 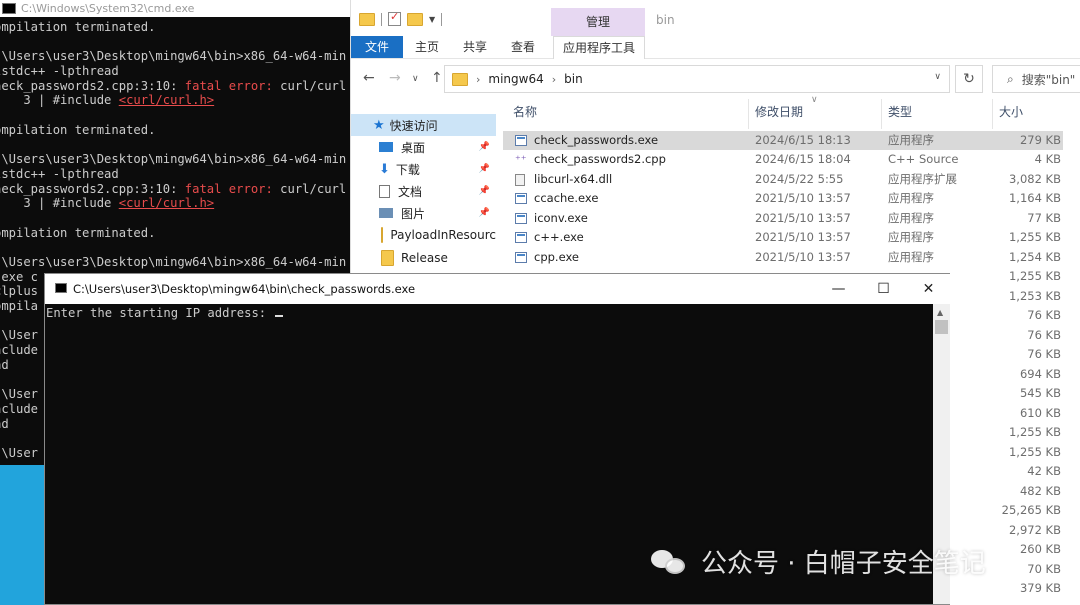 What do you see at coordinates (59, 100) in the screenshot?
I see `cmd-text: 3 | #include` at bounding box center [59, 100].